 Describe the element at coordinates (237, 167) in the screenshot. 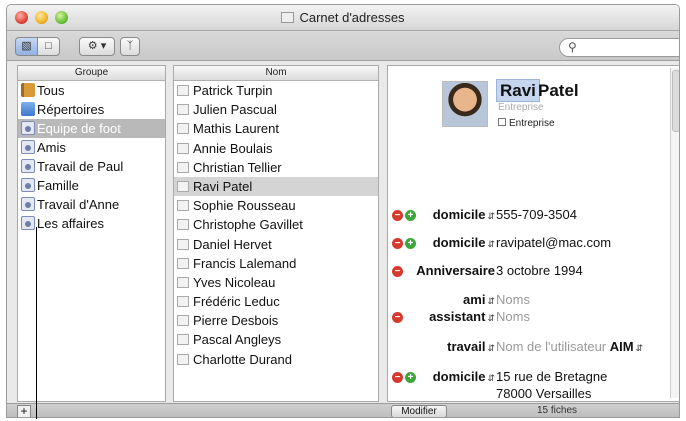

I see `name-label: Christian Tellier` at that location.